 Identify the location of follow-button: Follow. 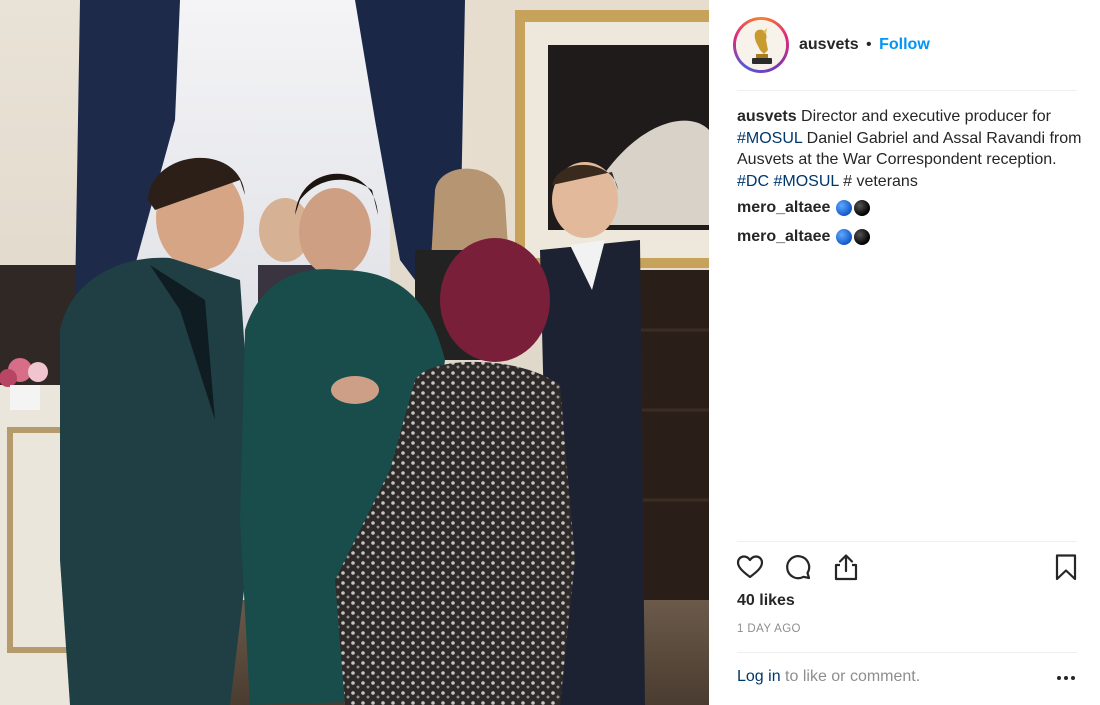
(904, 44).